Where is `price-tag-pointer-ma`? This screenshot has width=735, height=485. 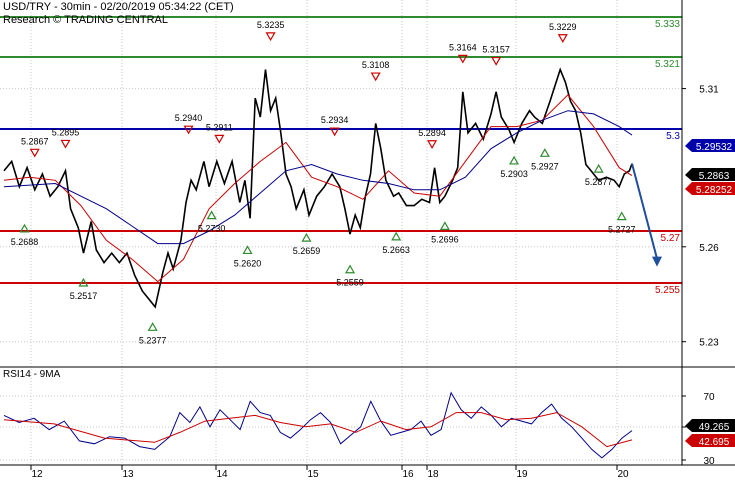
price-tag-pointer-ma is located at coordinates (688, 188).